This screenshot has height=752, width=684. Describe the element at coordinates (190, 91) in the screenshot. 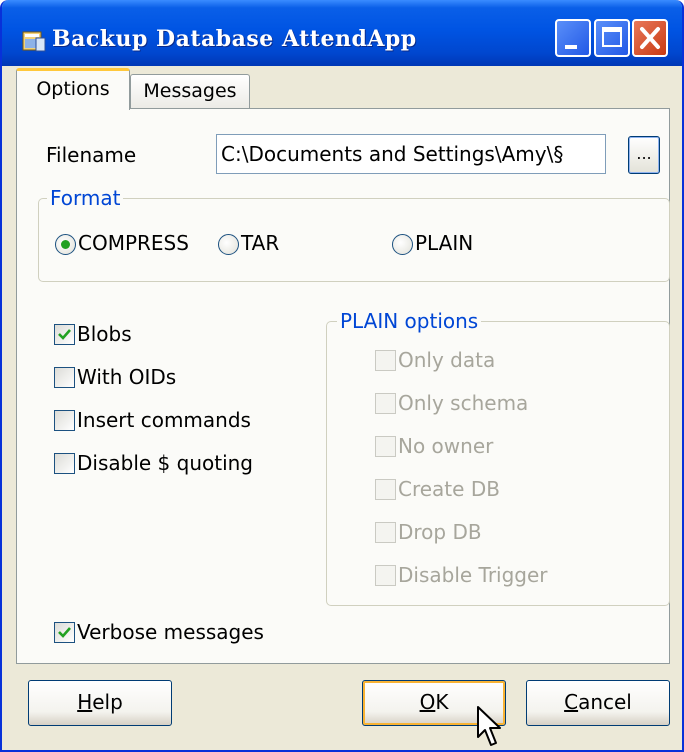

I see `tab-messages: Messages` at that location.